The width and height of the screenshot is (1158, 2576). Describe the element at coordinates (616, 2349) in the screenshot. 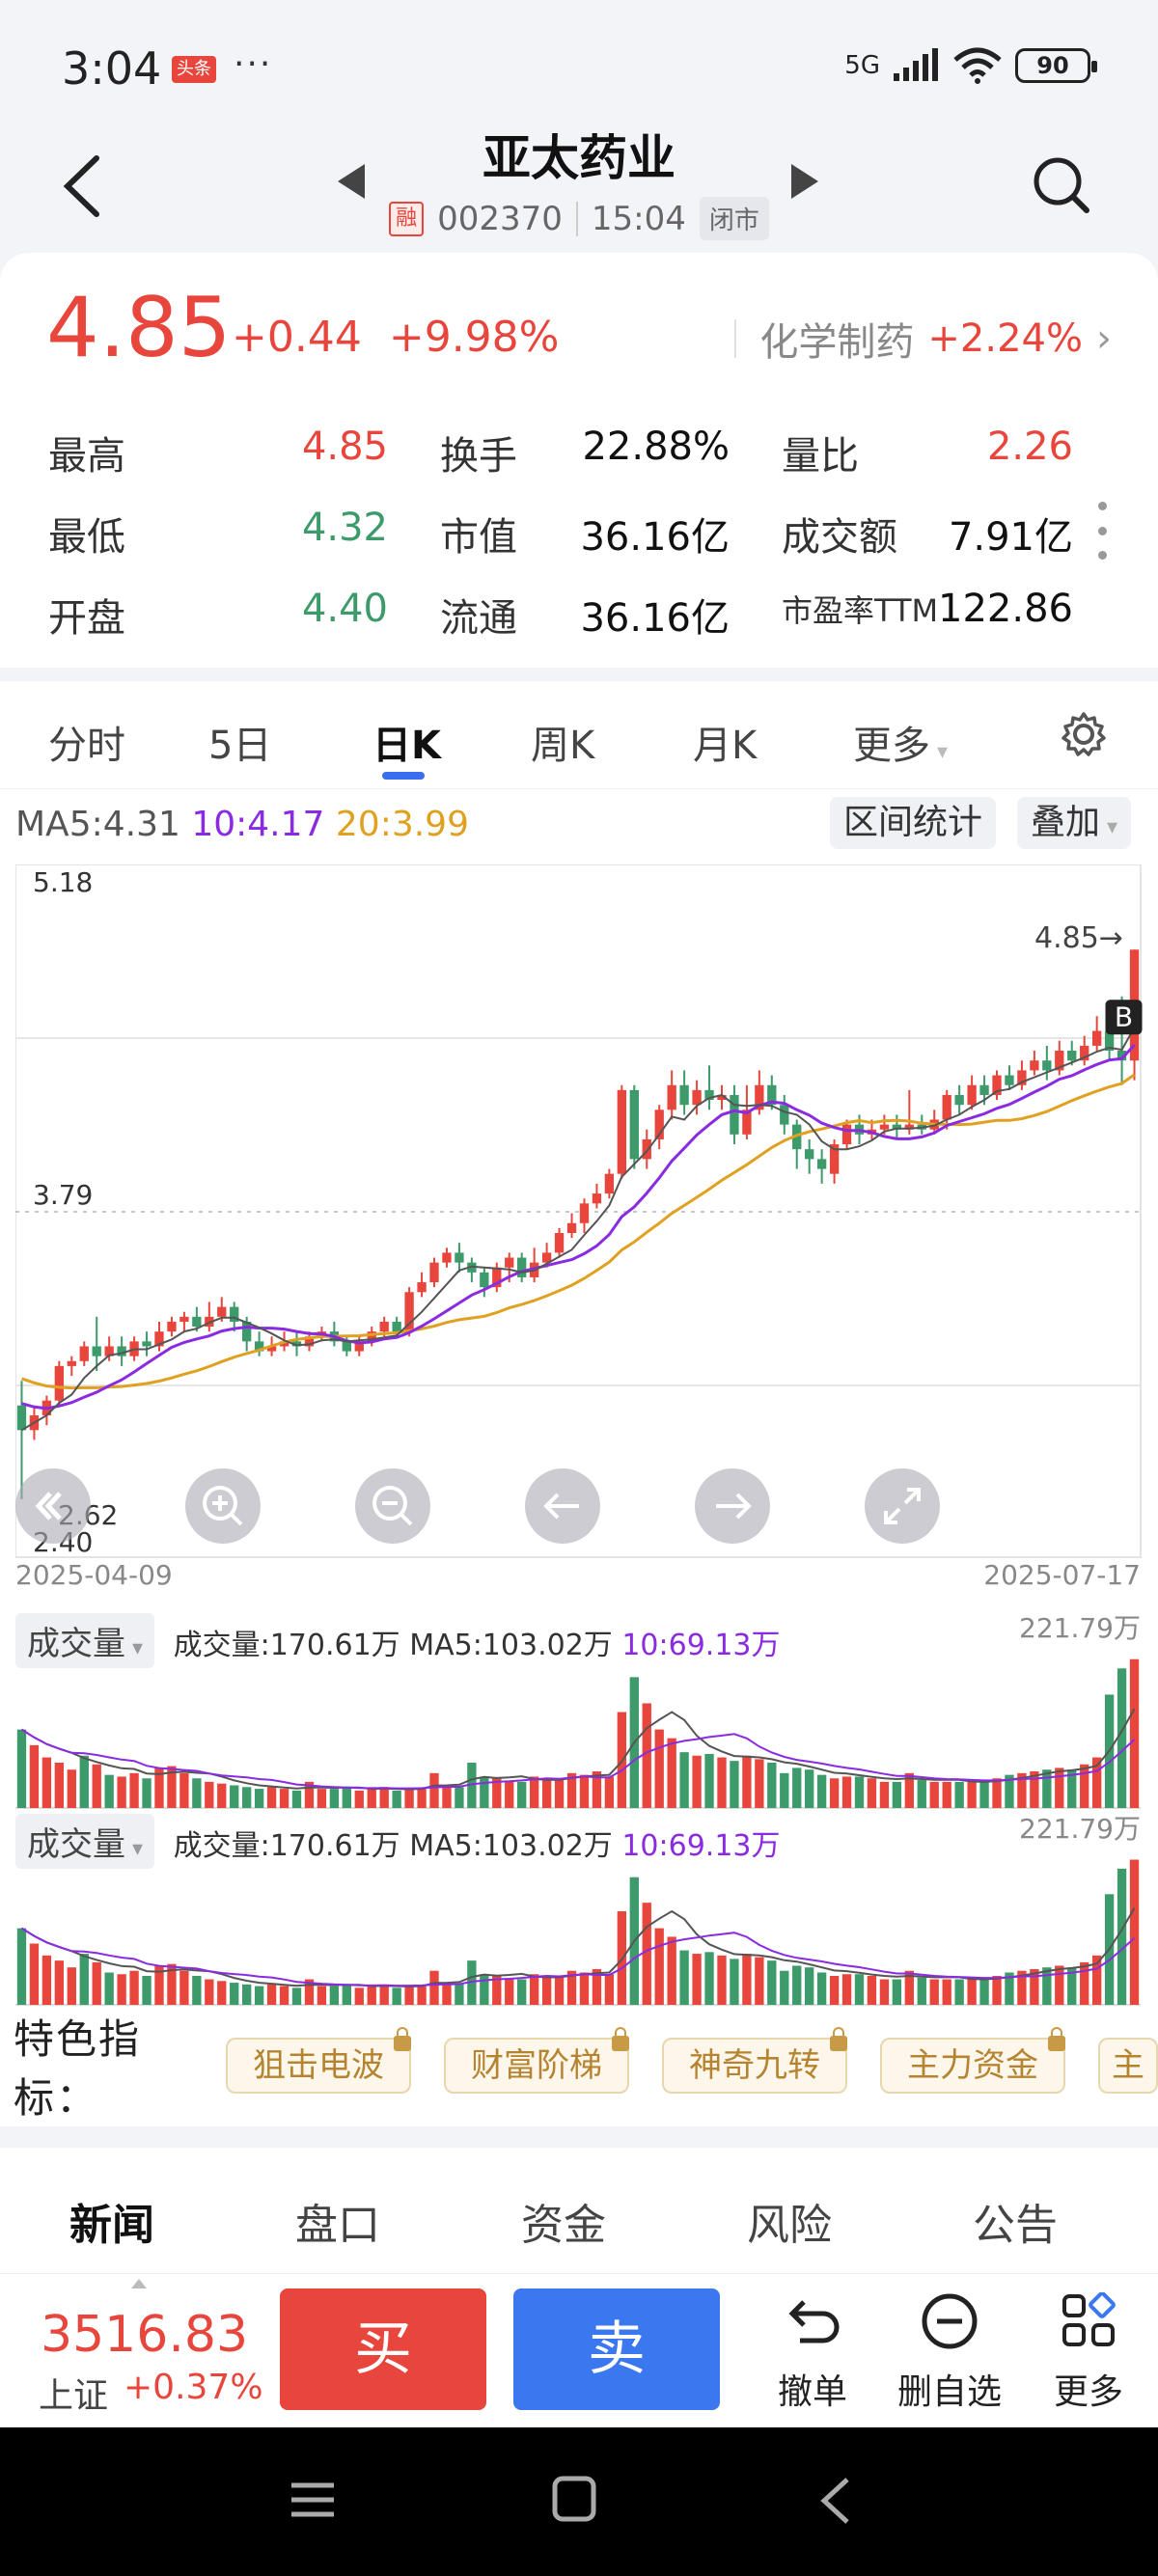

I see `sell-button: 卖` at that location.